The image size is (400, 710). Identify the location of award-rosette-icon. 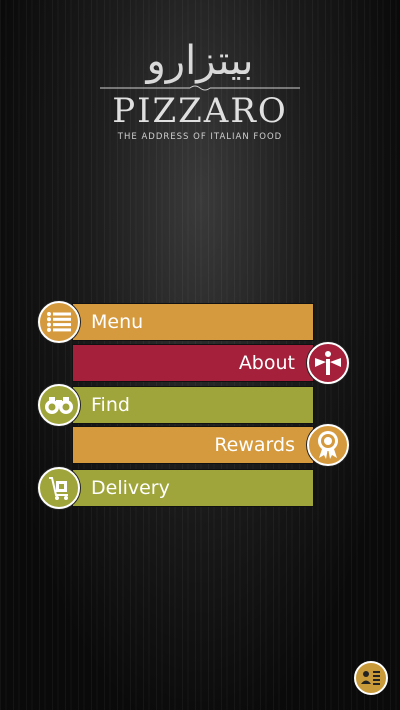
(328, 445).